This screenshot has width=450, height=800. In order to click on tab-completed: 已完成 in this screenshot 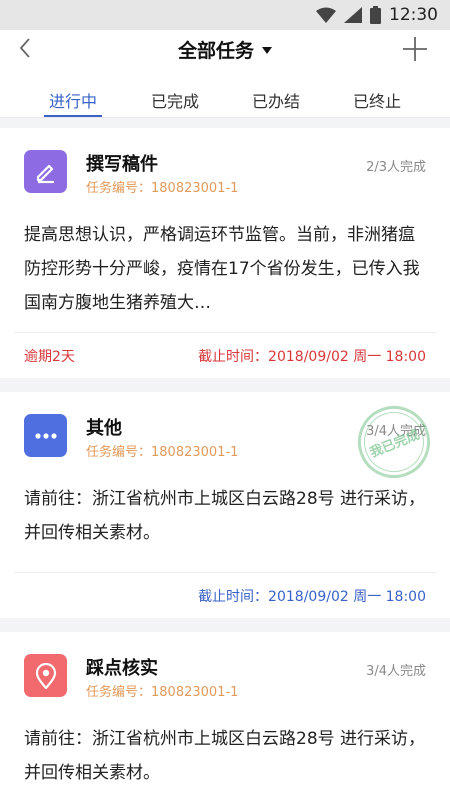, I will do `click(175, 100)`.